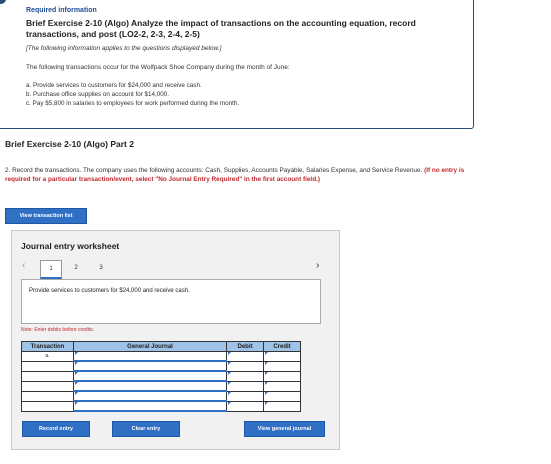  Describe the element at coordinates (51, 269) in the screenshot. I see `page-1-tab: 1` at that location.